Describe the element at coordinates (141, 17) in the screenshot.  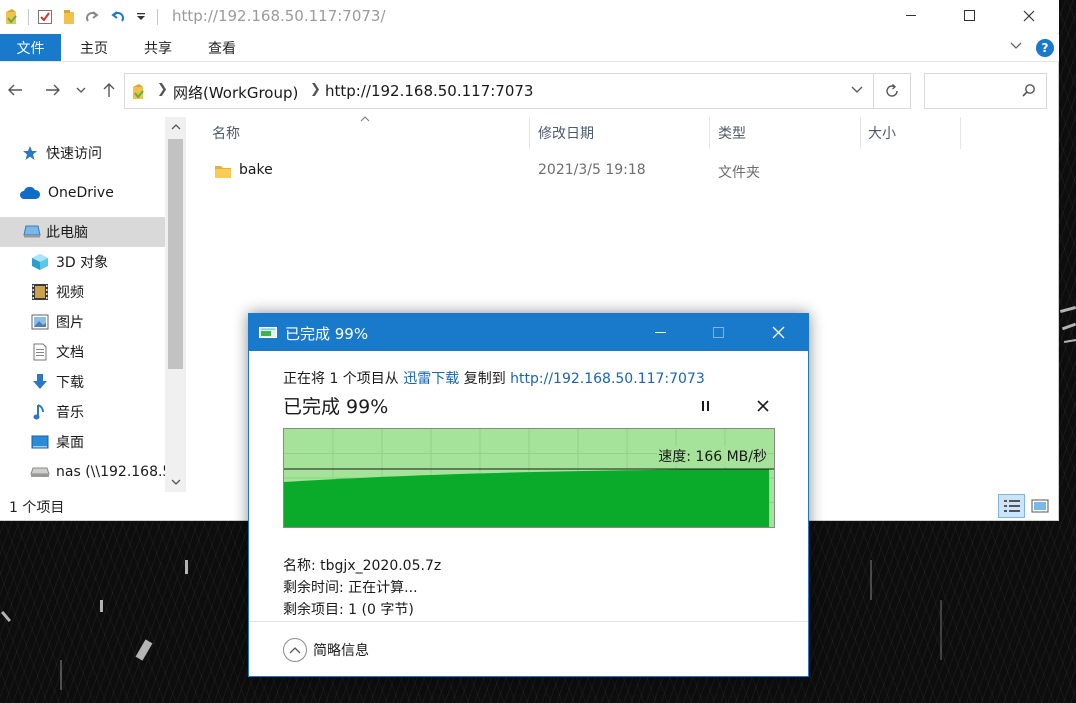
I see `customize-toolbar-icon` at that location.